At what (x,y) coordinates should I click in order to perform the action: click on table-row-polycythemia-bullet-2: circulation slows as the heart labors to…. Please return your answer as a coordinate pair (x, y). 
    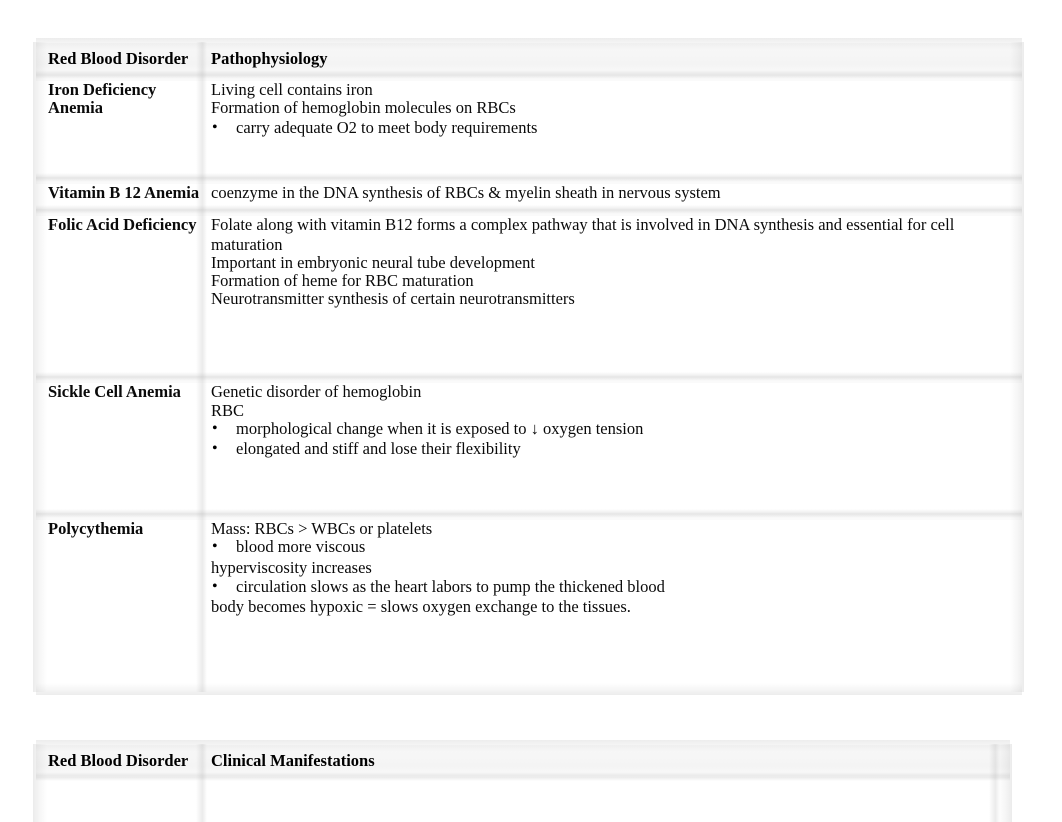
    Looking at the image, I should click on (450, 586).